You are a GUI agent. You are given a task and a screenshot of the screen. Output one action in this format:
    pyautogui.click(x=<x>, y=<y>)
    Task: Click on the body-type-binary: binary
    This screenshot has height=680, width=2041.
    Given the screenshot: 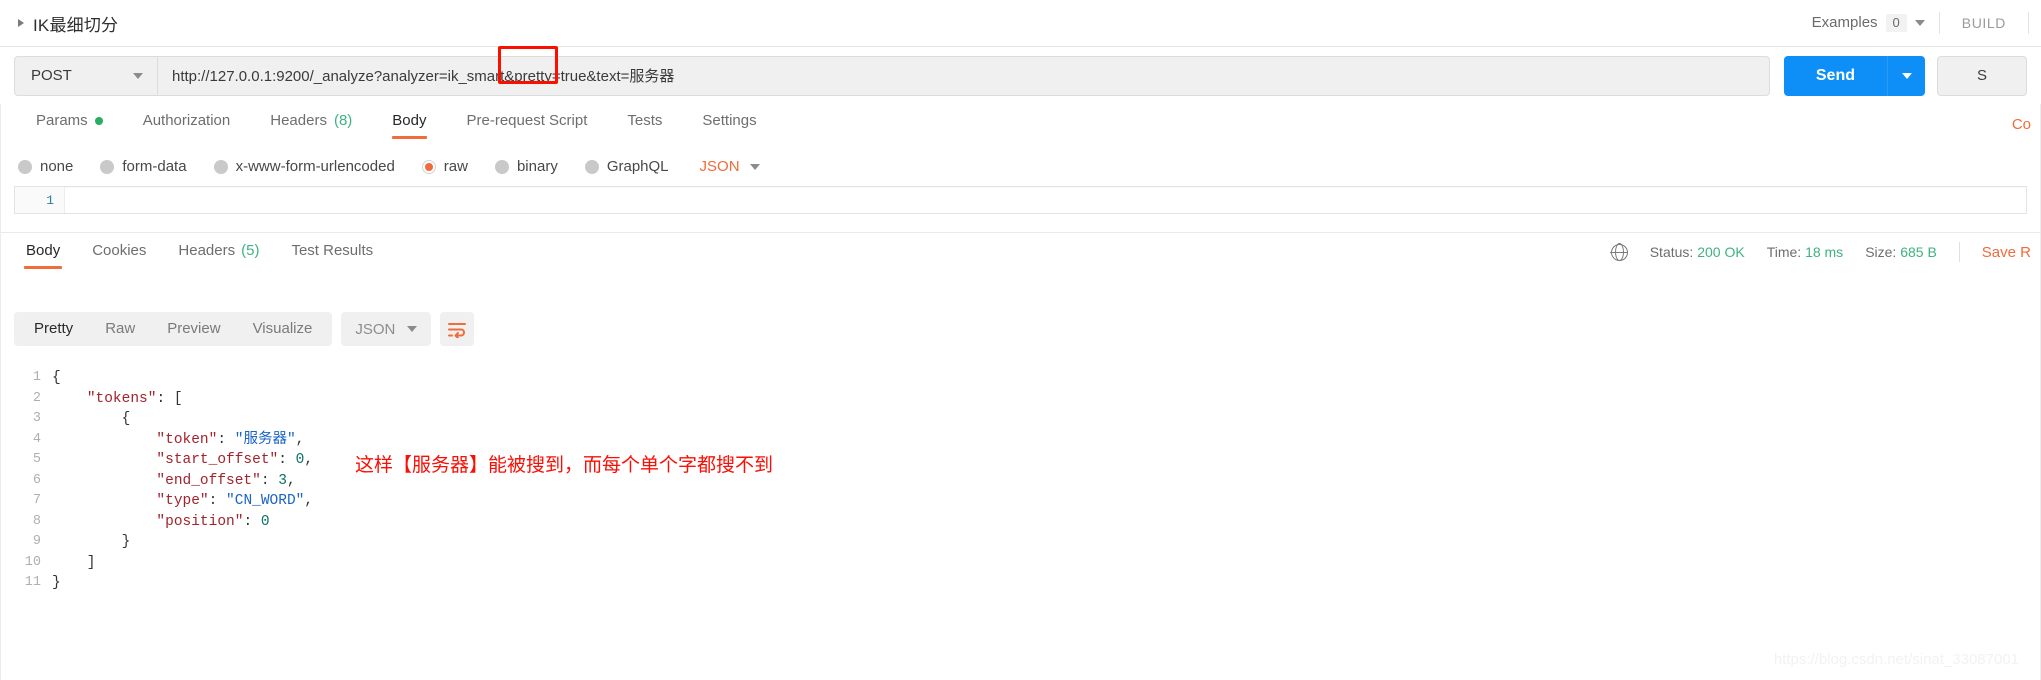 What is the action you would take?
    pyautogui.click(x=526, y=166)
    